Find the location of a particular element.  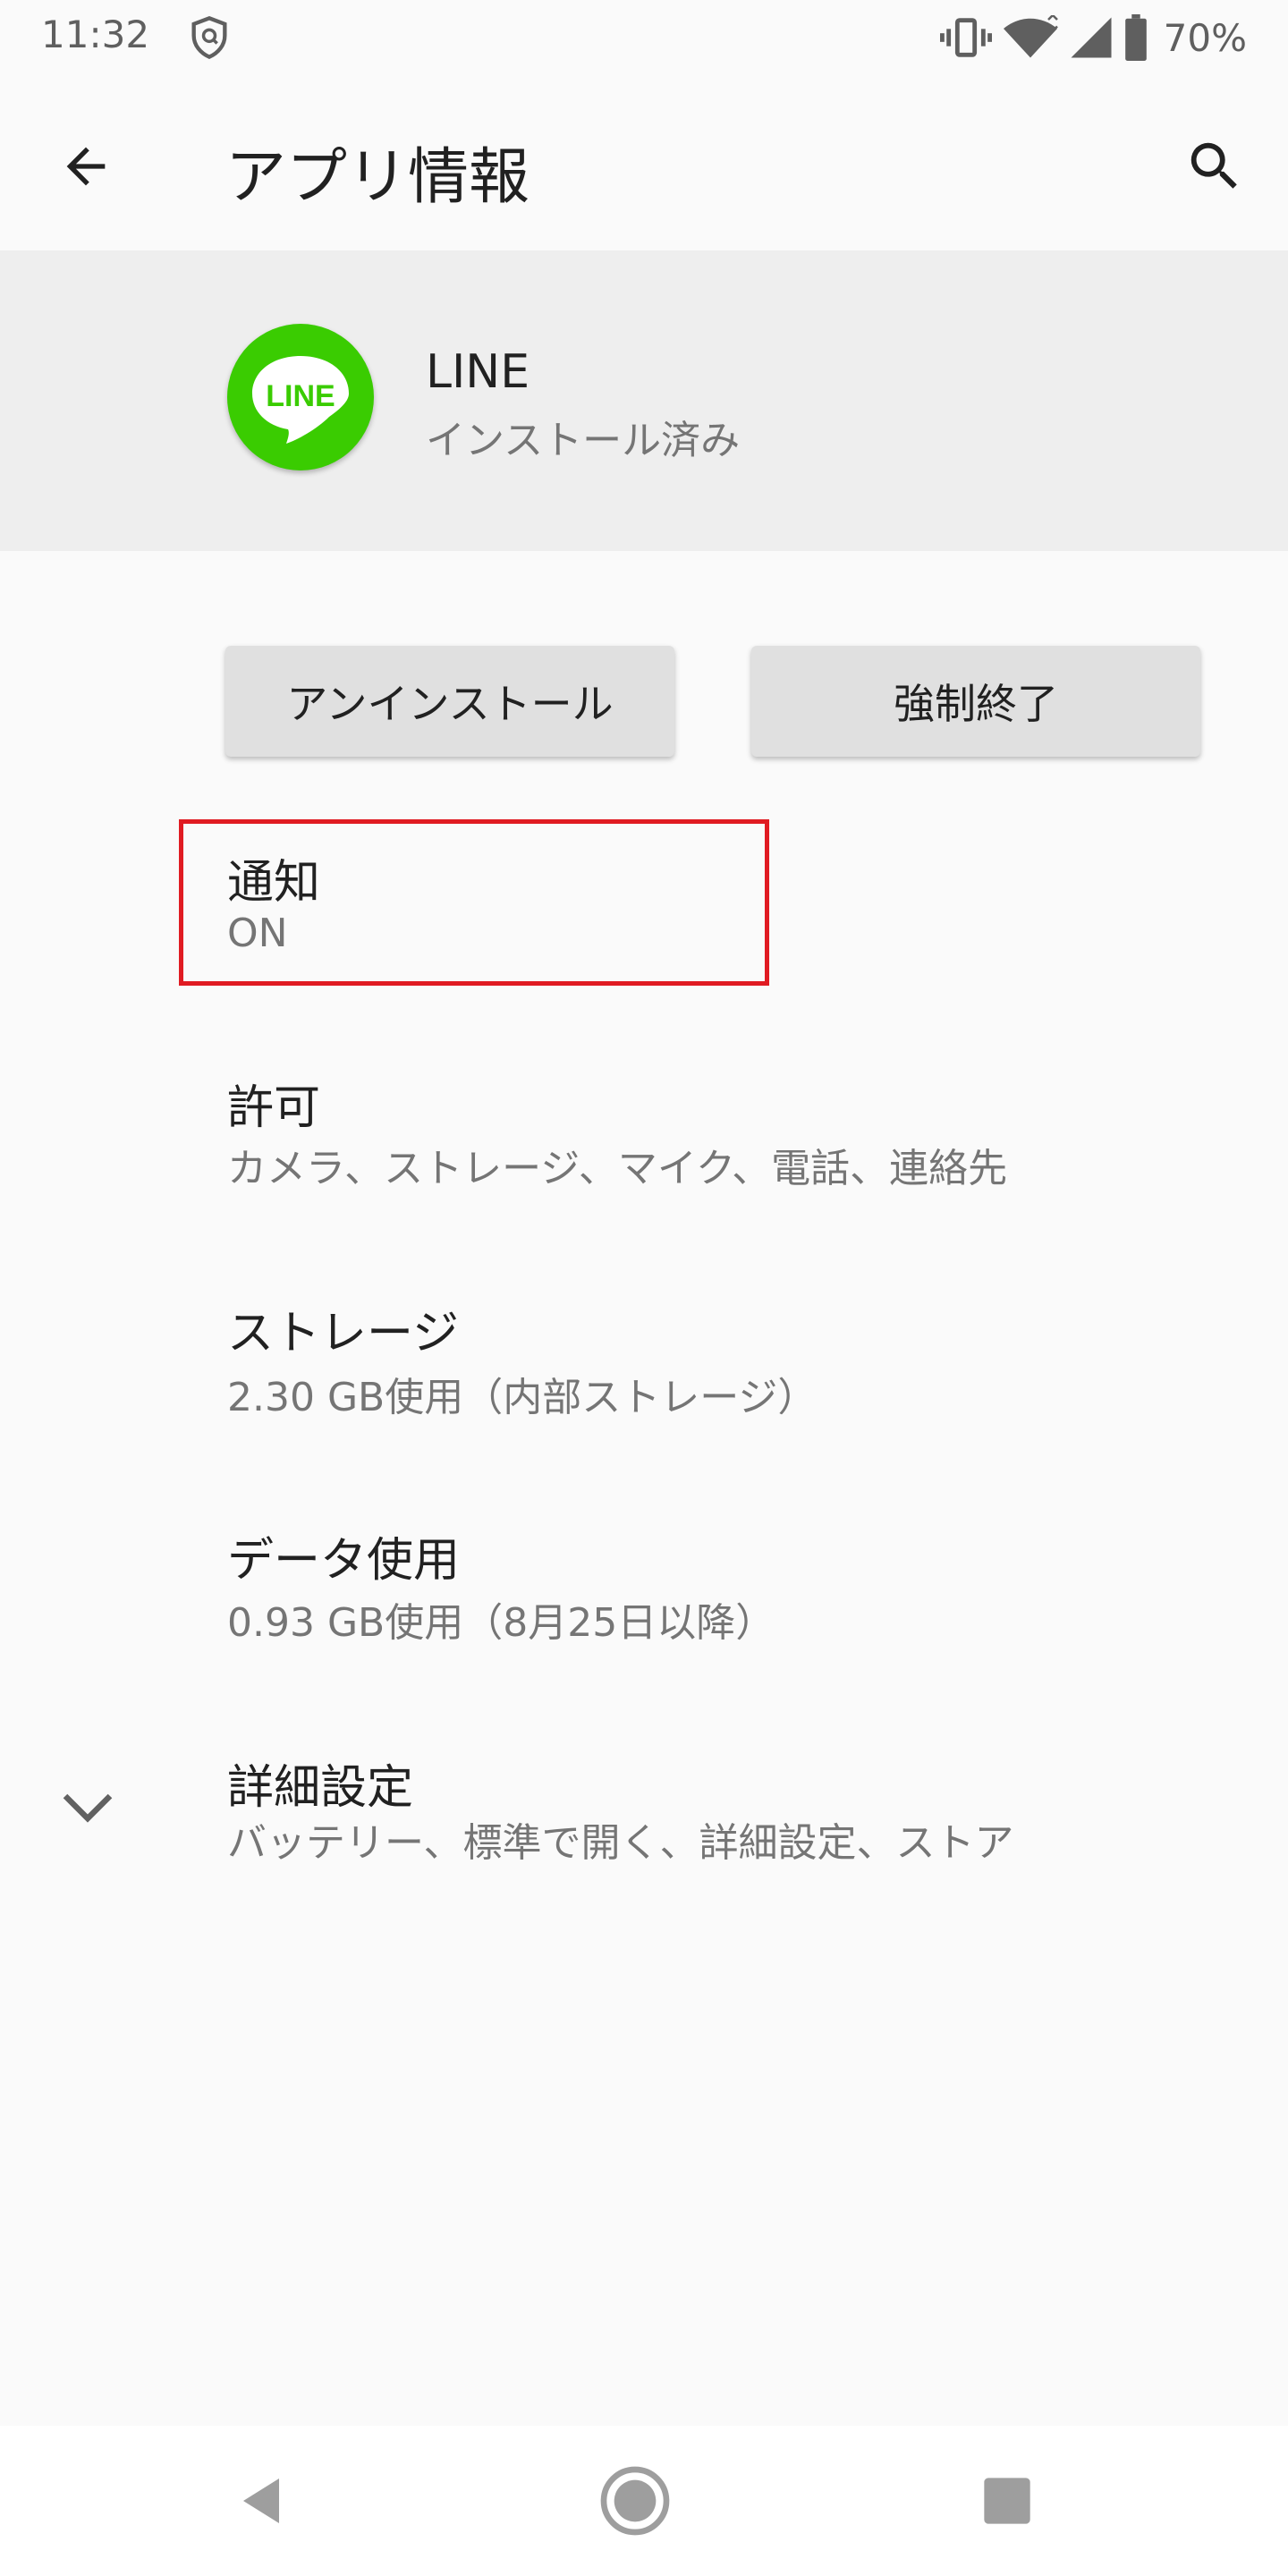

line-logo-icon: LINE is located at coordinates (300, 400).